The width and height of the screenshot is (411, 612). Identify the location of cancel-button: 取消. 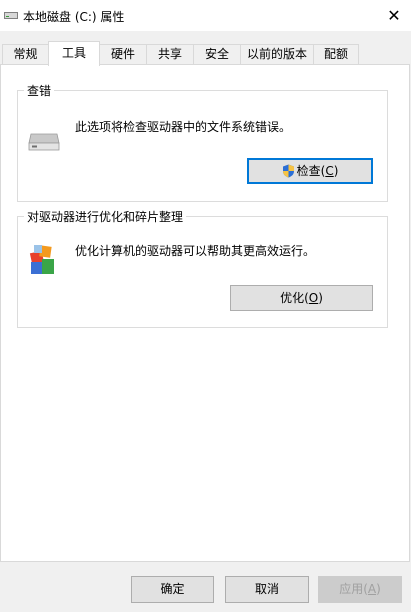
(267, 589).